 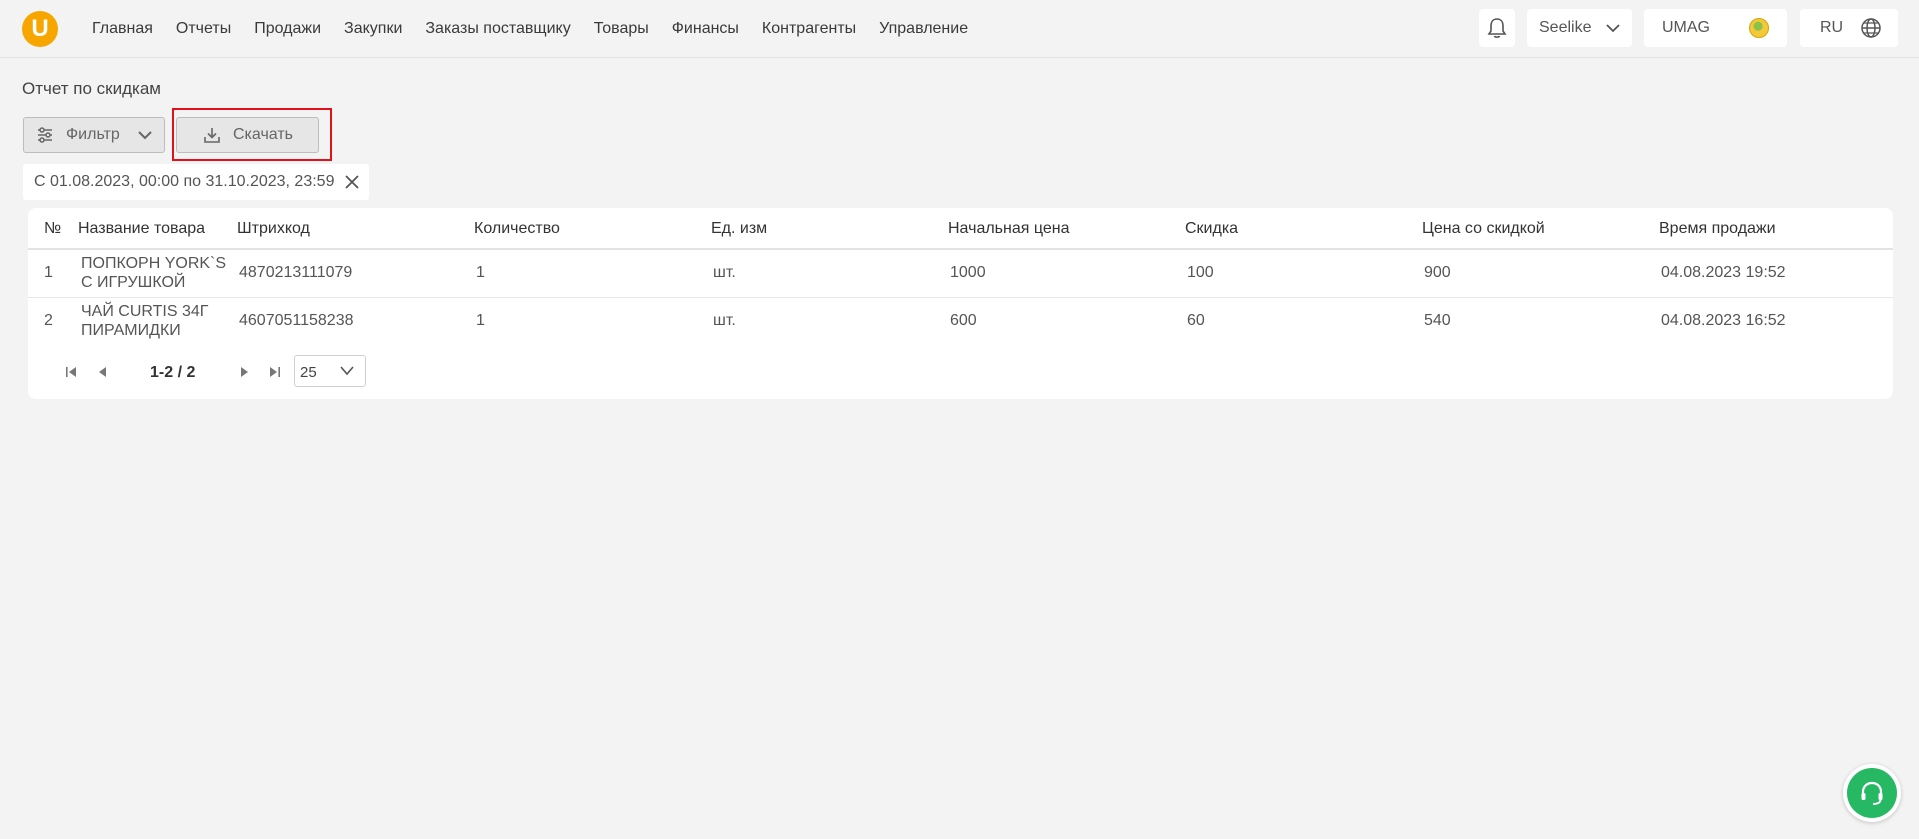 I want to click on cell-discount: 100, so click(x=1200, y=272).